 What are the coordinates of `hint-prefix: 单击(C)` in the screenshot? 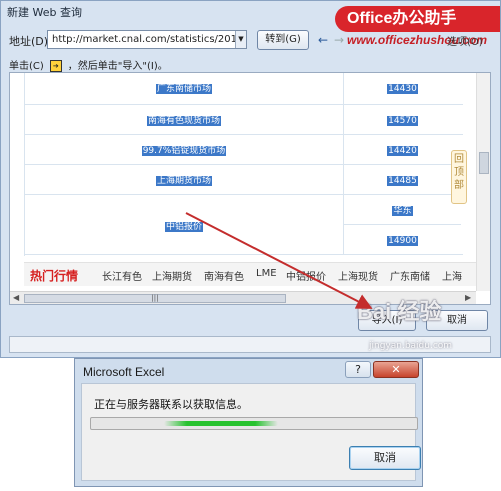 It's located at (26, 66).